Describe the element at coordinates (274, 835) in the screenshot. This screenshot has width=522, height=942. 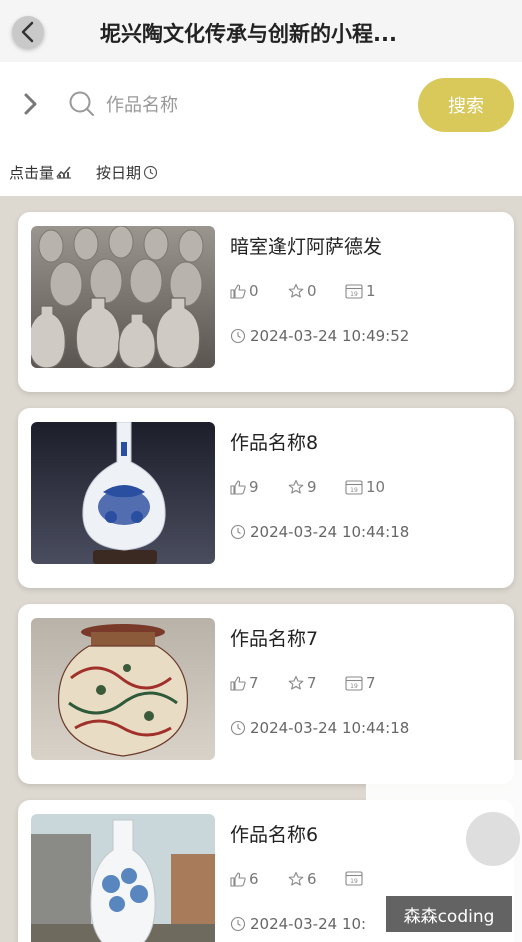
I see `work-title: 作品名称6` at that location.